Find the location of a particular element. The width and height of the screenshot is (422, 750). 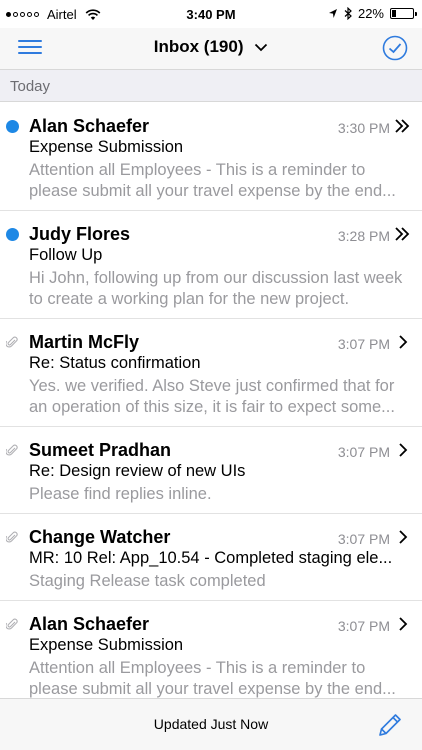

checkmark-circle-icon is located at coordinates (395, 48).